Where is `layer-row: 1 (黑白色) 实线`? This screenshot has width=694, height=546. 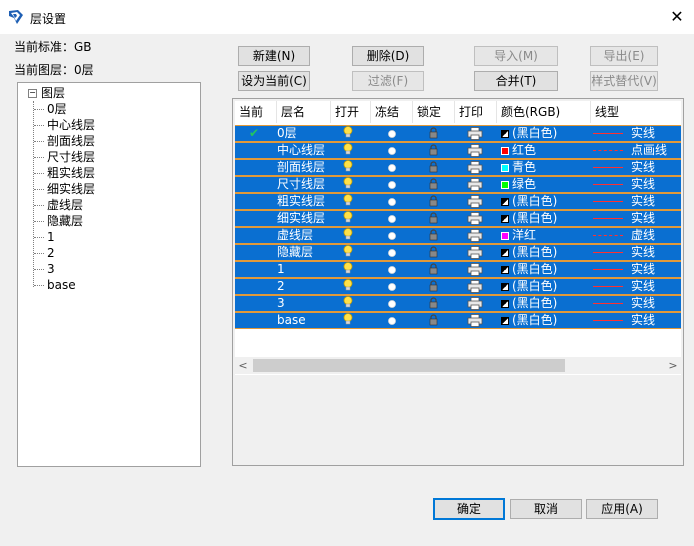 layer-row: 1 (黑白色) 实线 is located at coordinates (458, 269).